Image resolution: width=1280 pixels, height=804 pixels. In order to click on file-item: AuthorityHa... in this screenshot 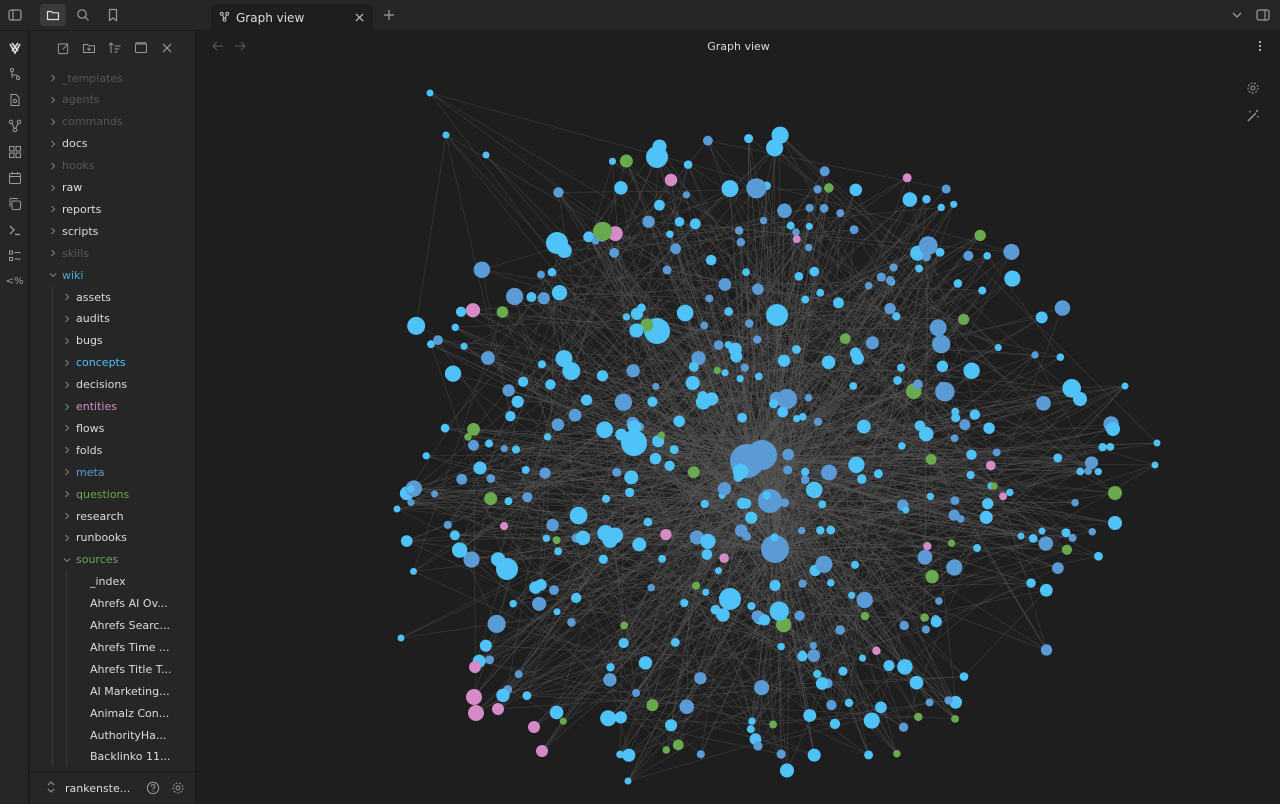, I will do `click(109, 735)`.